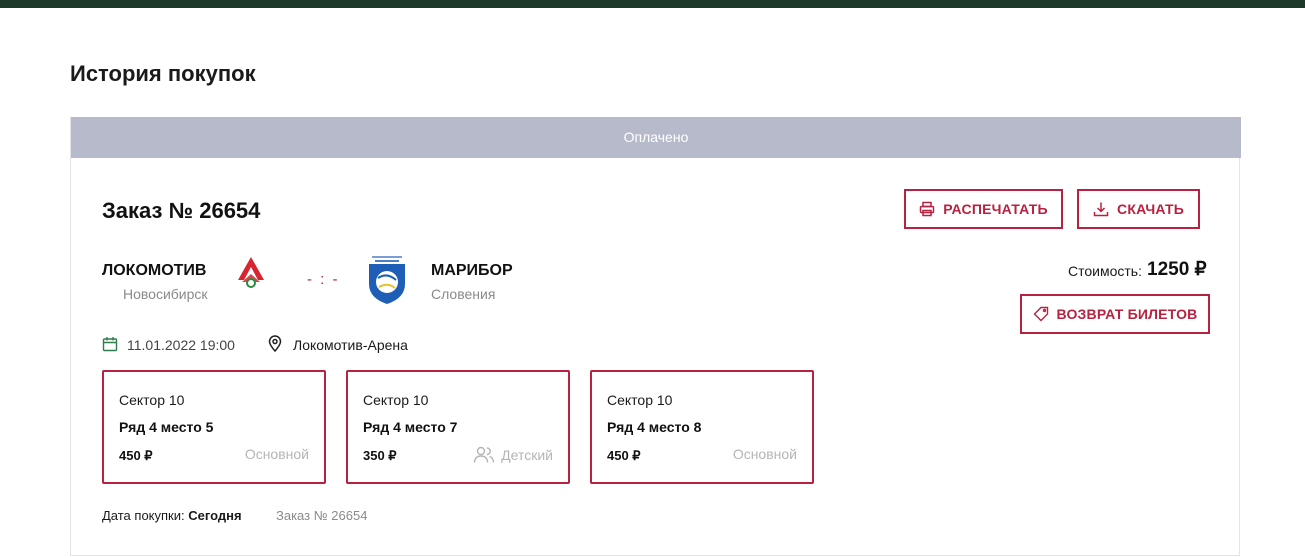 Image resolution: width=1305 pixels, height=558 pixels. What do you see at coordinates (472, 270) in the screenshot?
I see `away-team-name: МАРИБОР` at bounding box center [472, 270].